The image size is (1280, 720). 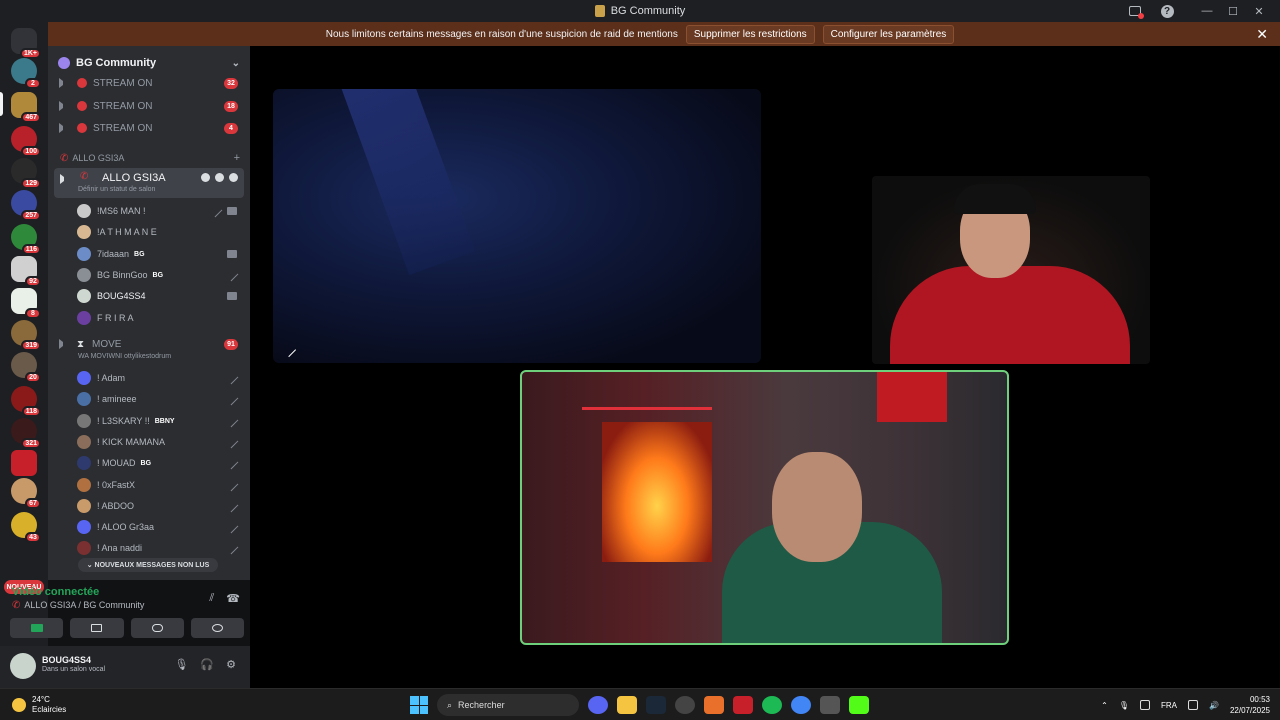 What do you see at coordinates (160, 463) in the screenshot?
I see `voice-user: ! MOUAD BG` at bounding box center [160, 463].